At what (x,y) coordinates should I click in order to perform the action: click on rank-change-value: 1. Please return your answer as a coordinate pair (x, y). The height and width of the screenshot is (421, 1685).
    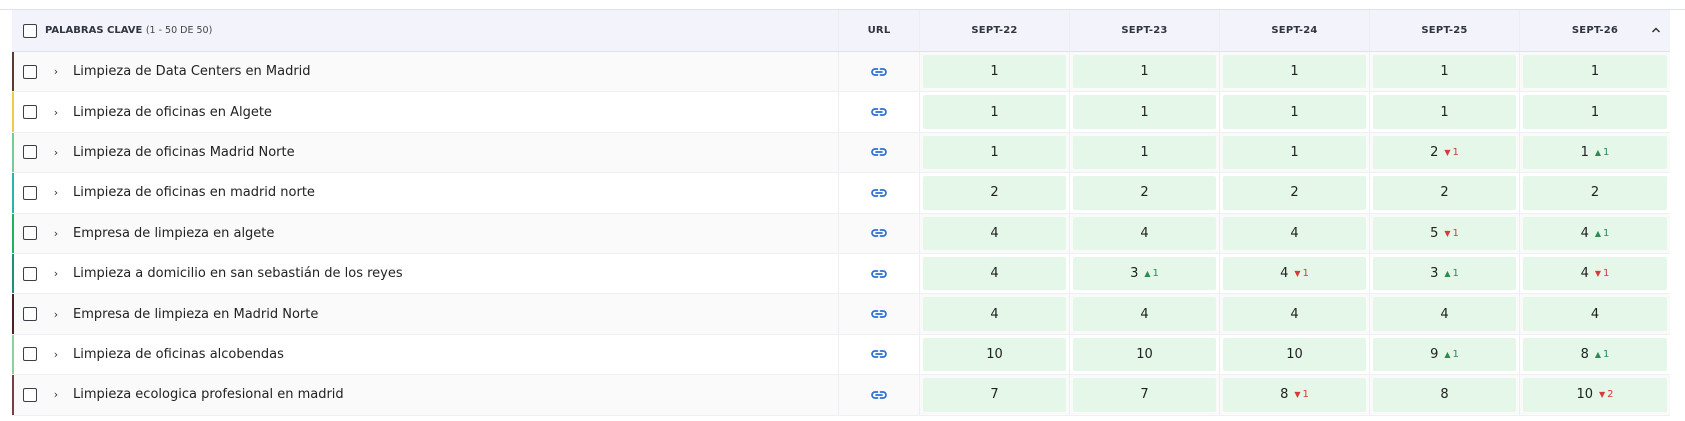
    Looking at the image, I should click on (1455, 233).